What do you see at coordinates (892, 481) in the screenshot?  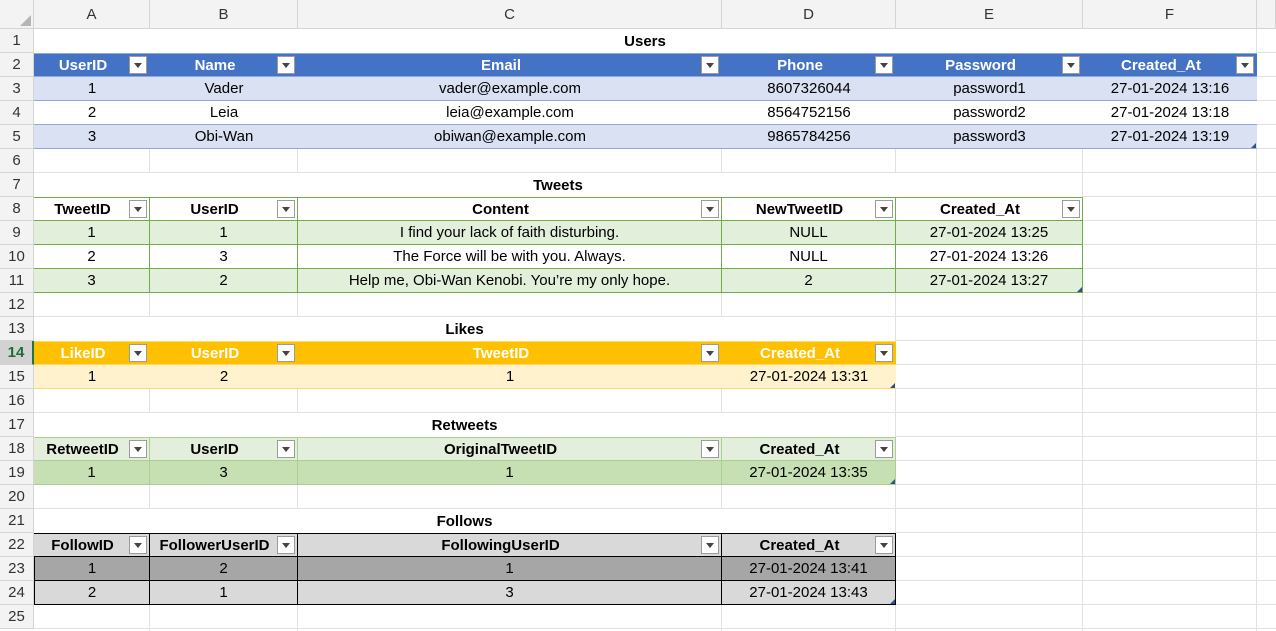 I see `table-resize-handle-retweets` at bounding box center [892, 481].